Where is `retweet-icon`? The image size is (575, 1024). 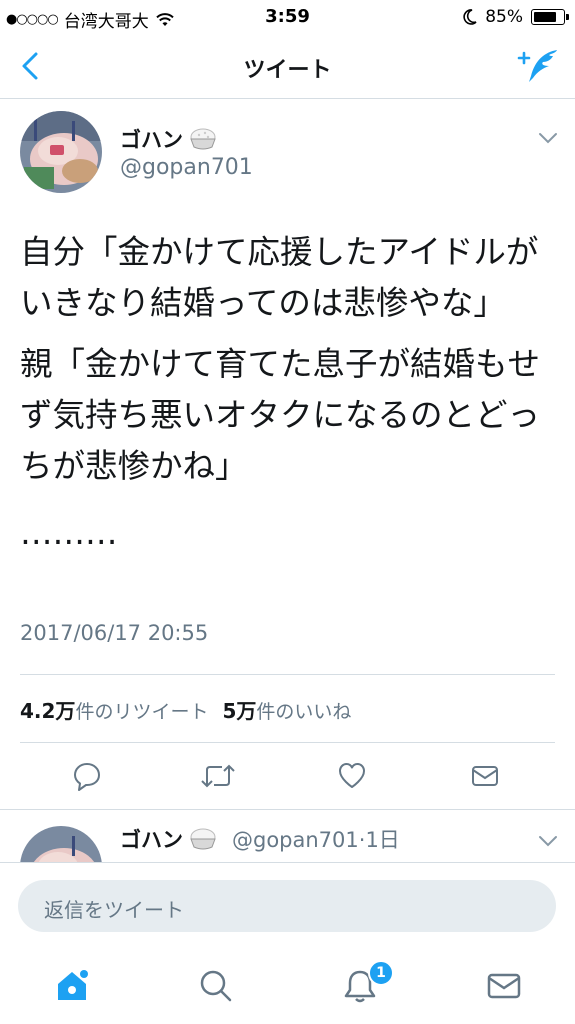
retweet-icon is located at coordinates (218, 776).